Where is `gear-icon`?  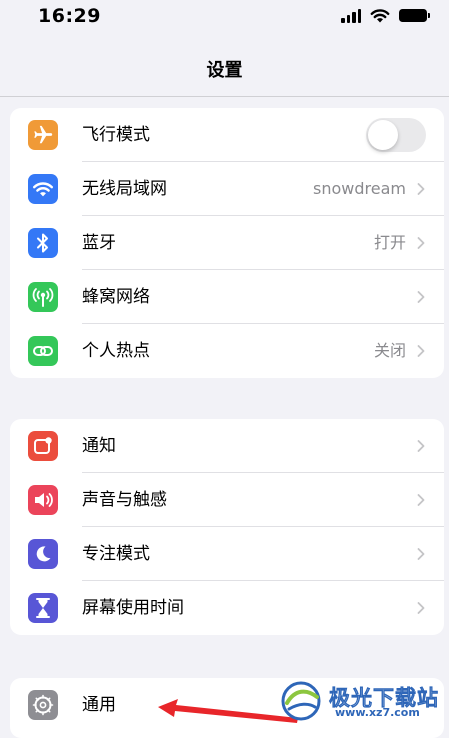 gear-icon is located at coordinates (43, 705).